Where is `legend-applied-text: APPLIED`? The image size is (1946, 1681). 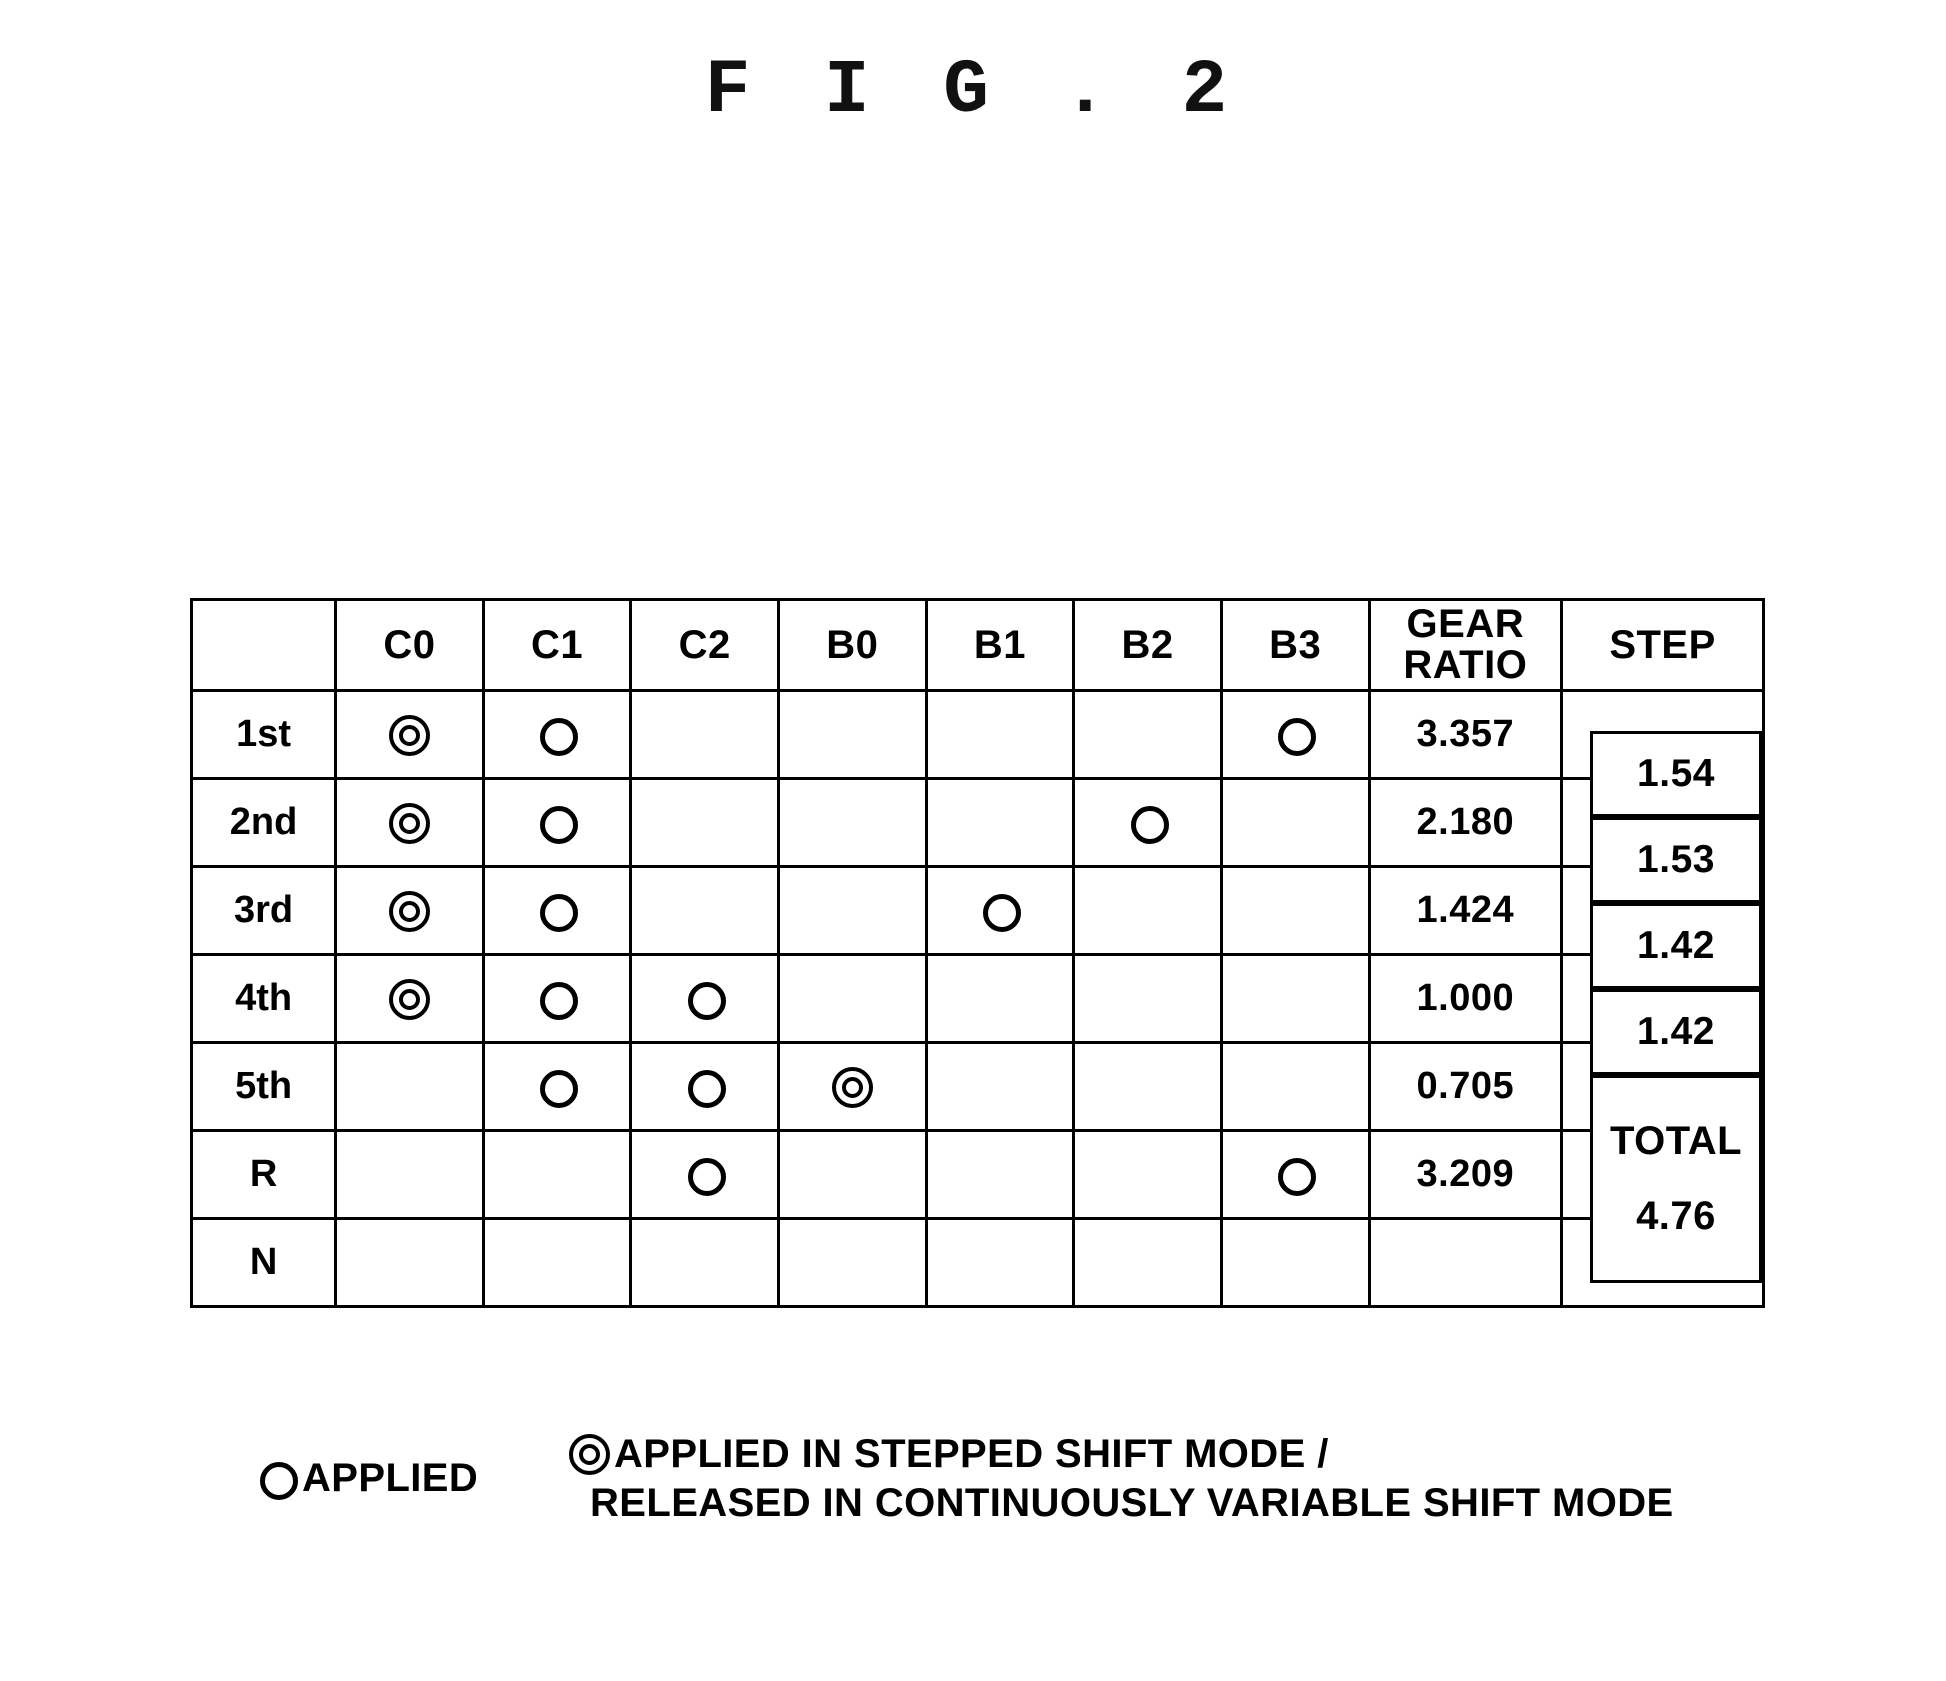
legend-applied-text: APPLIED is located at coordinates (390, 1478).